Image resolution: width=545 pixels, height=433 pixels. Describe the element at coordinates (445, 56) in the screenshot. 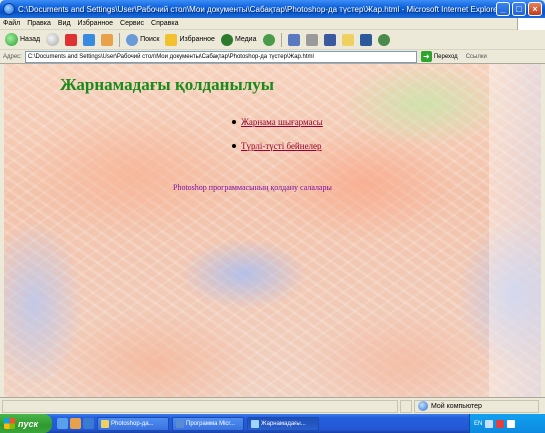

I see `go-label: Переход` at that location.